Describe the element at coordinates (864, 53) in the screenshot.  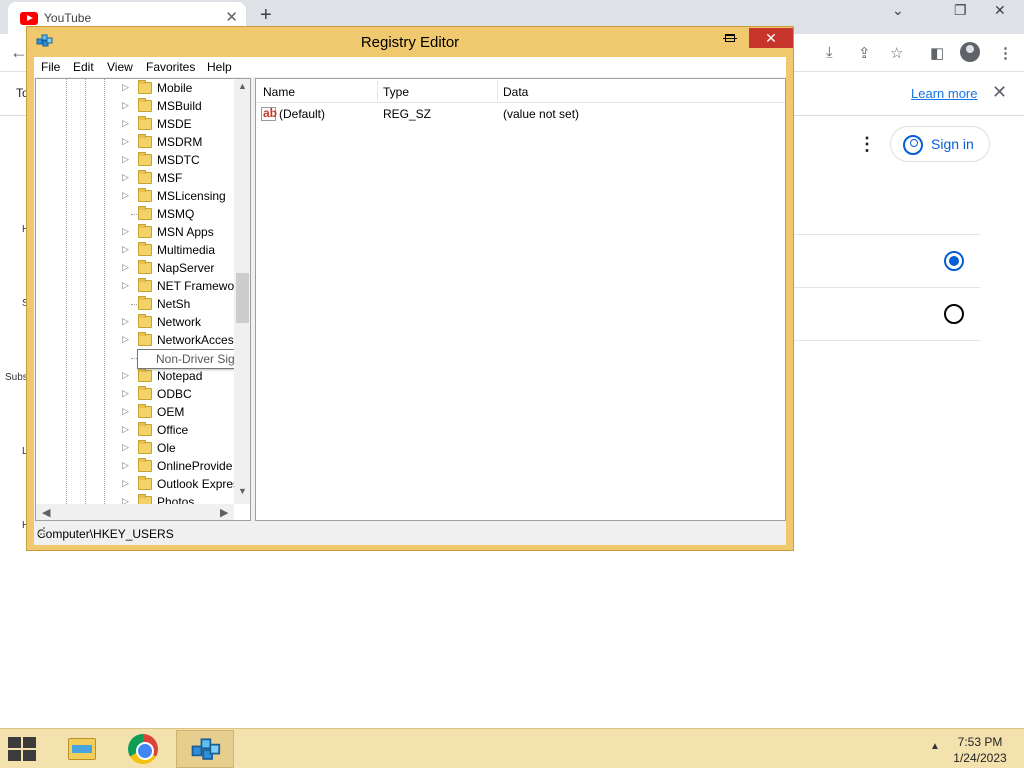
I see `share-icon: ⇪` at that location.